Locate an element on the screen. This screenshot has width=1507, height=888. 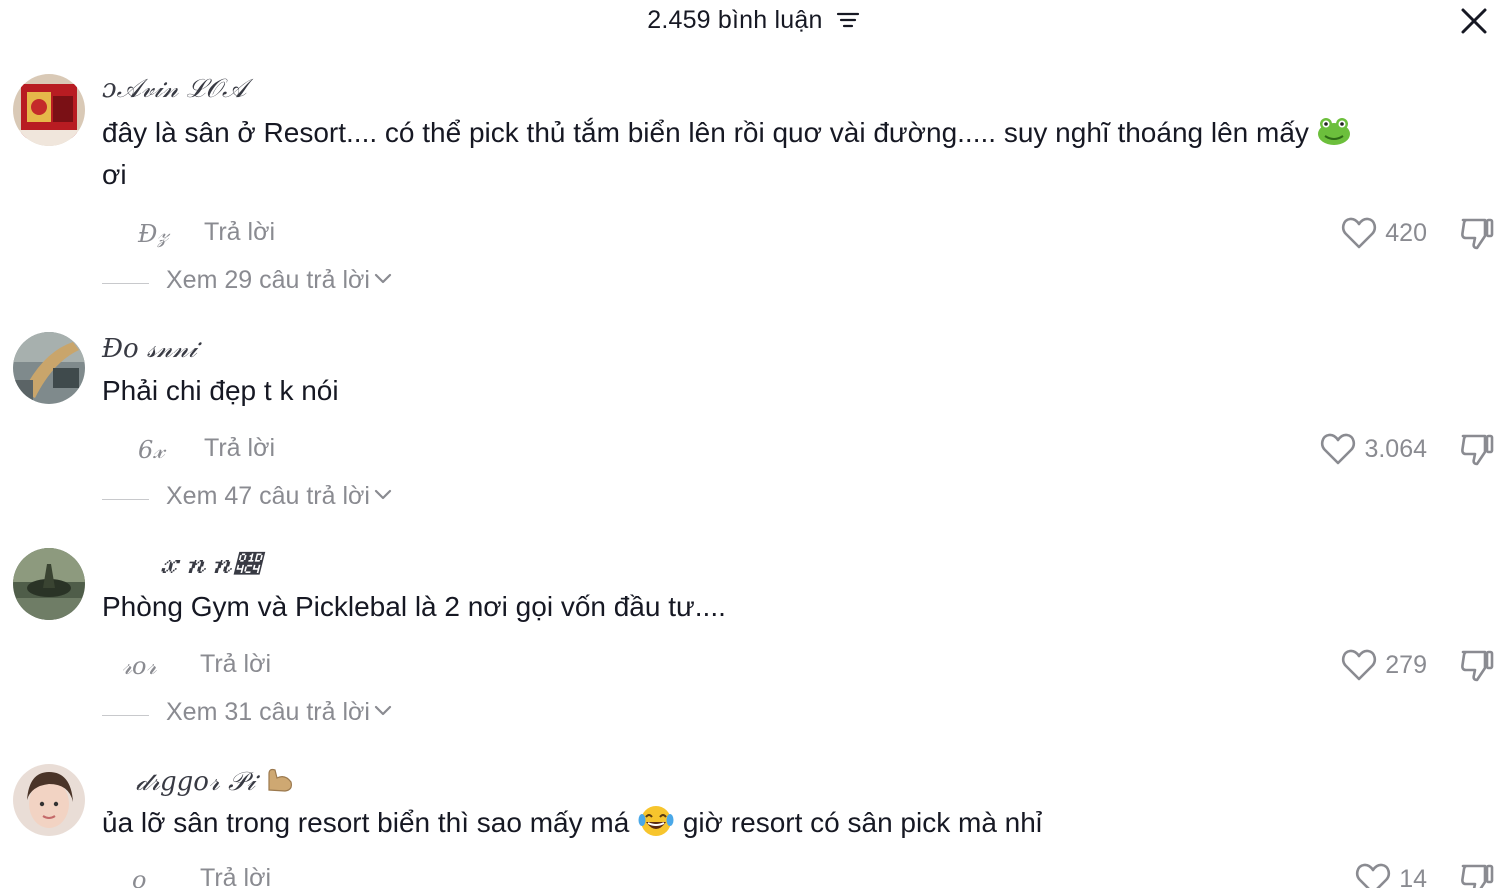
comment-username: 𝒹𝓇𝑔𝑔𝑜𝓇 𝒫𝒾 is located at coordinates (215, 781).